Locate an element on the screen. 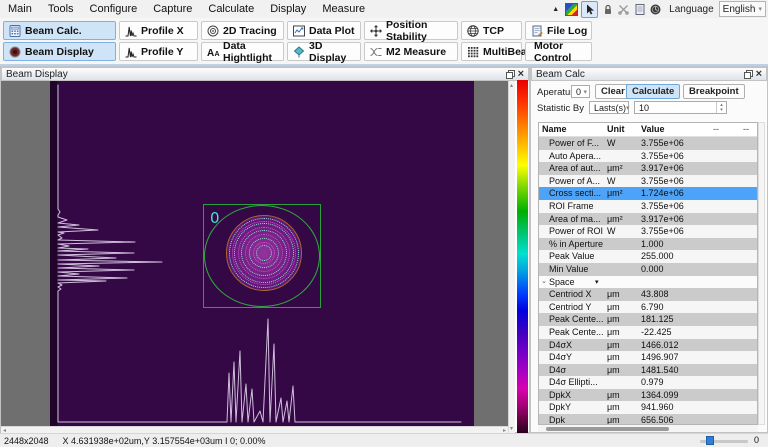  colormap-icon is located at coordinates (572, 9).